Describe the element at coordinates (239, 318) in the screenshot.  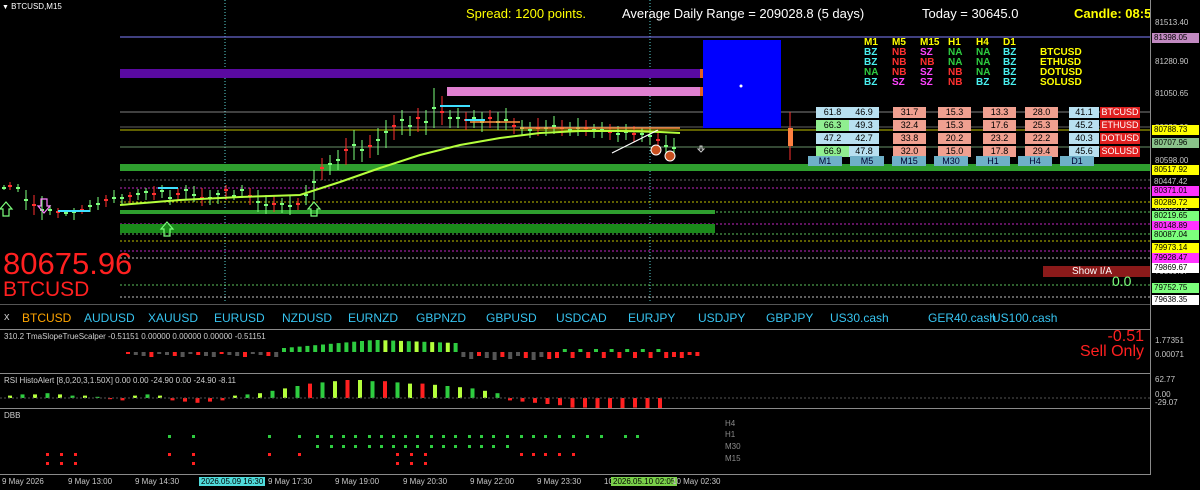
I see `symbol-tab-eurusd: EURUSD` at that location.